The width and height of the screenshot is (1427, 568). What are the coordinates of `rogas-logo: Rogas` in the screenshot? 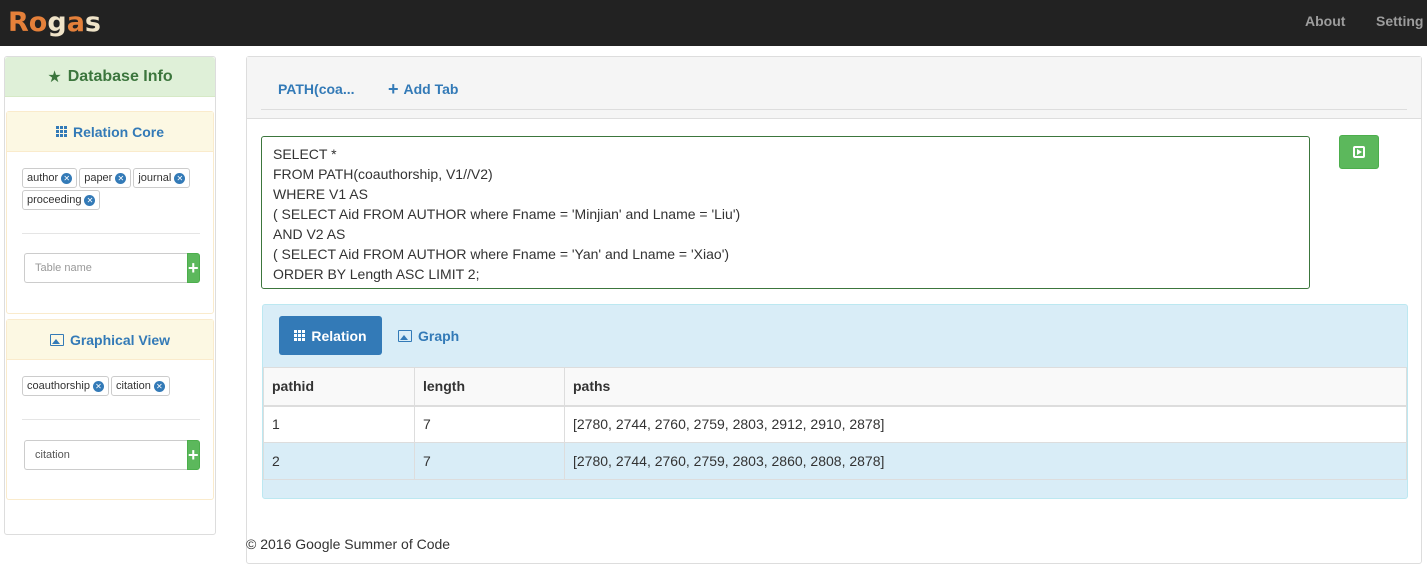 It's located at (54, 22).